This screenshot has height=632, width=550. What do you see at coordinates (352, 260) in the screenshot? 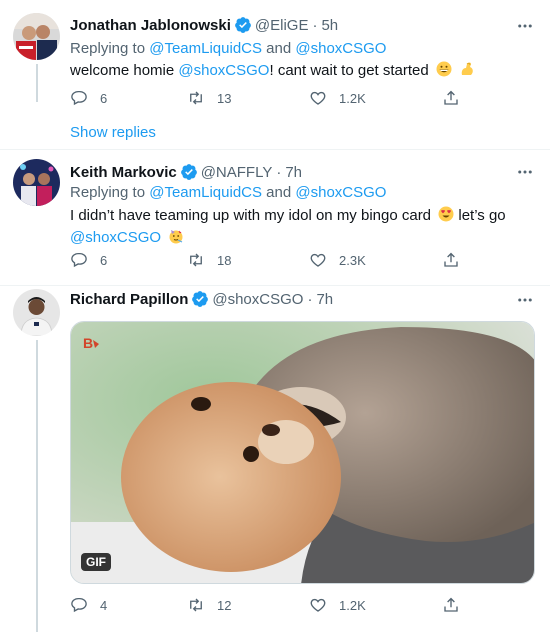
I see `like-count: 2.3K` at bounding box center [352, 260].